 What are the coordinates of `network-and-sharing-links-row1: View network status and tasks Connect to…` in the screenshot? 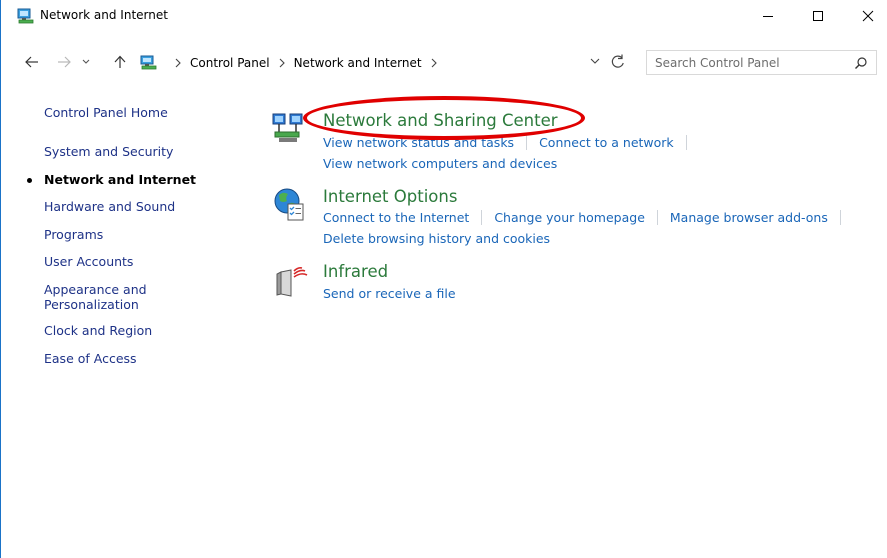 It's located at (511, 142).